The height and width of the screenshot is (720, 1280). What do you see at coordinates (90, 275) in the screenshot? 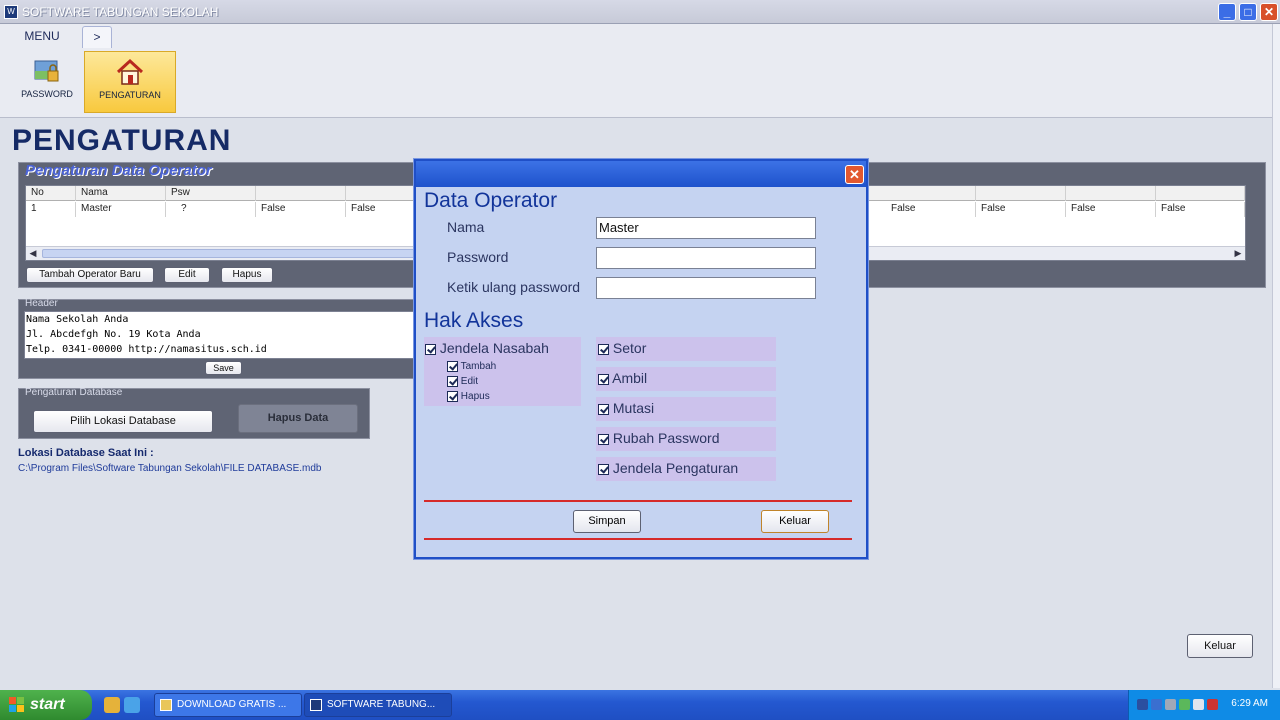
I see `tambah-operator-button: Tambah Operator Baru` at bounding box center [90, 275].